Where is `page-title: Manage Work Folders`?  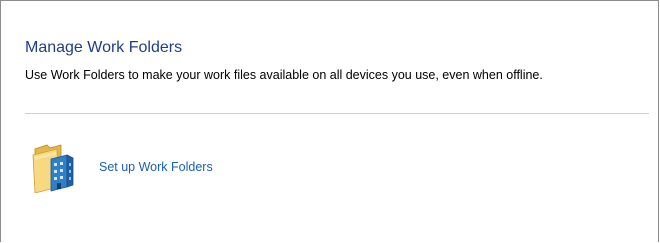
page-title: Manage Work Folders is located at coordinates (104, 47).